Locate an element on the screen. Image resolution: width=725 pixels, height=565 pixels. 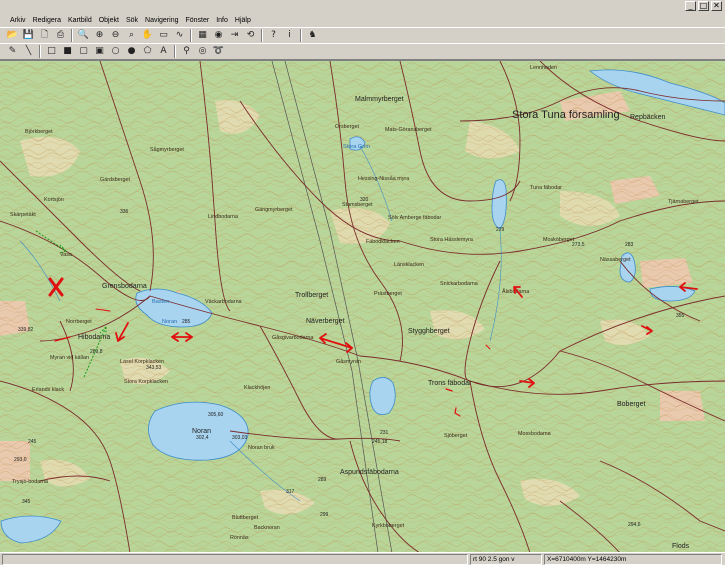
elev-11: 343,53 is located at coordinates (154, 368).